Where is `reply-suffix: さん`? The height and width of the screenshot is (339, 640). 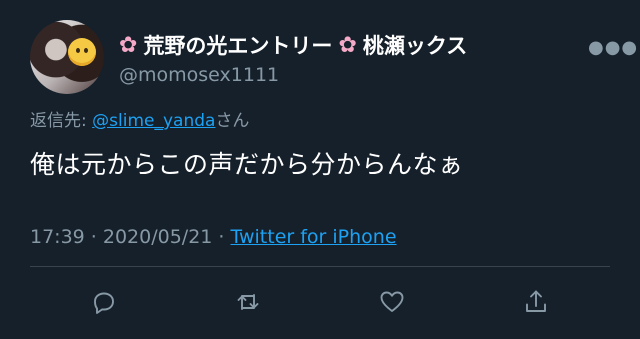 reply-suffix: さん is located at coordinates (232, 121).